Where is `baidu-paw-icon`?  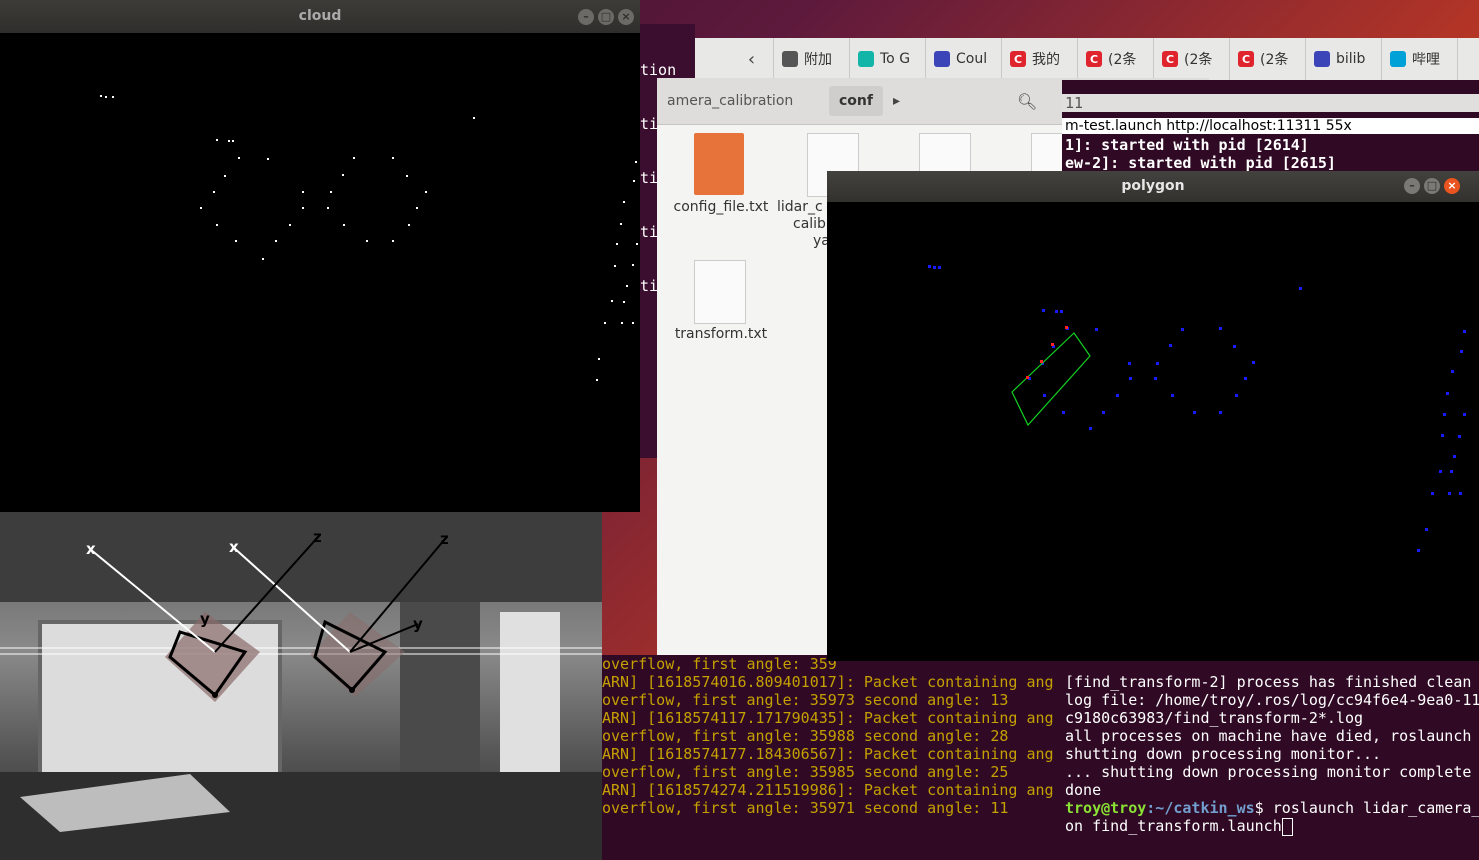 baidu-paw-icon is located at coordinates (942, 59).